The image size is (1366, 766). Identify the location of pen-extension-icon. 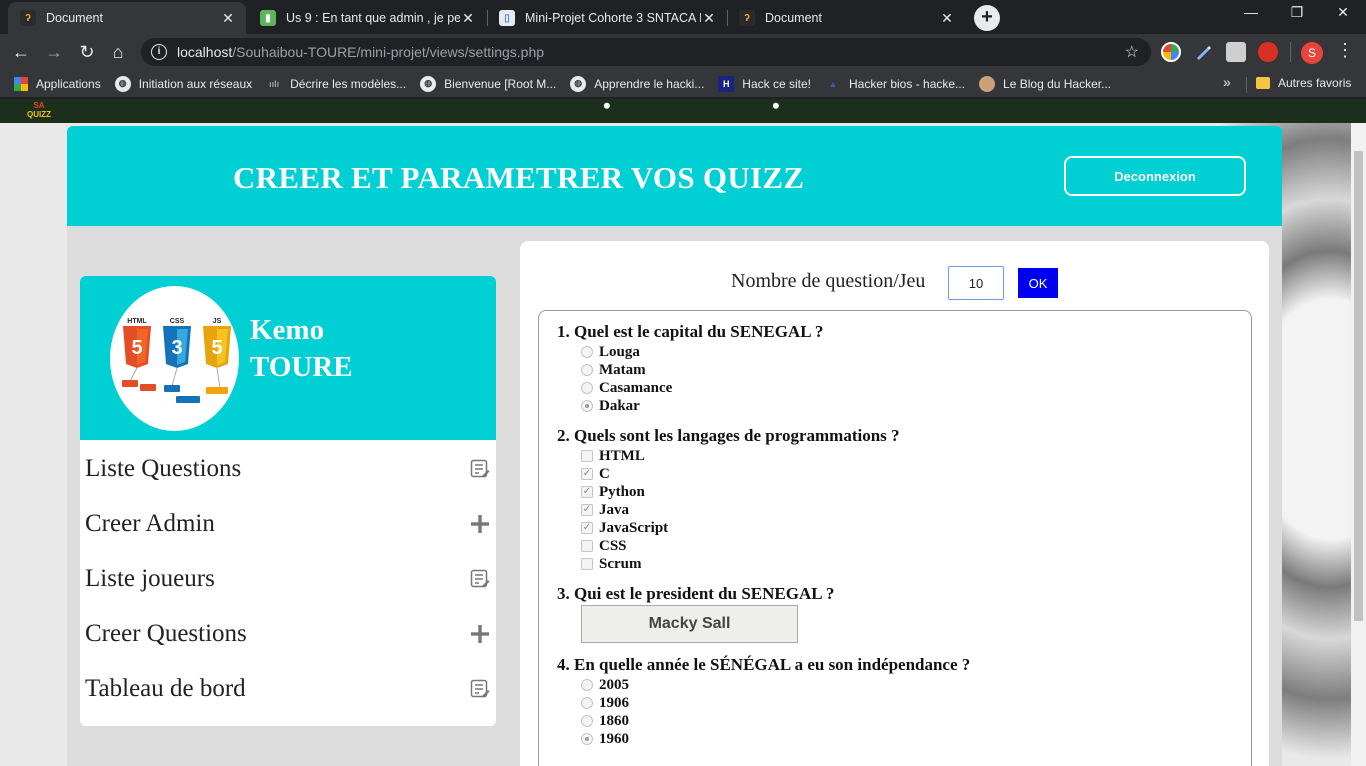
(1203, 52).